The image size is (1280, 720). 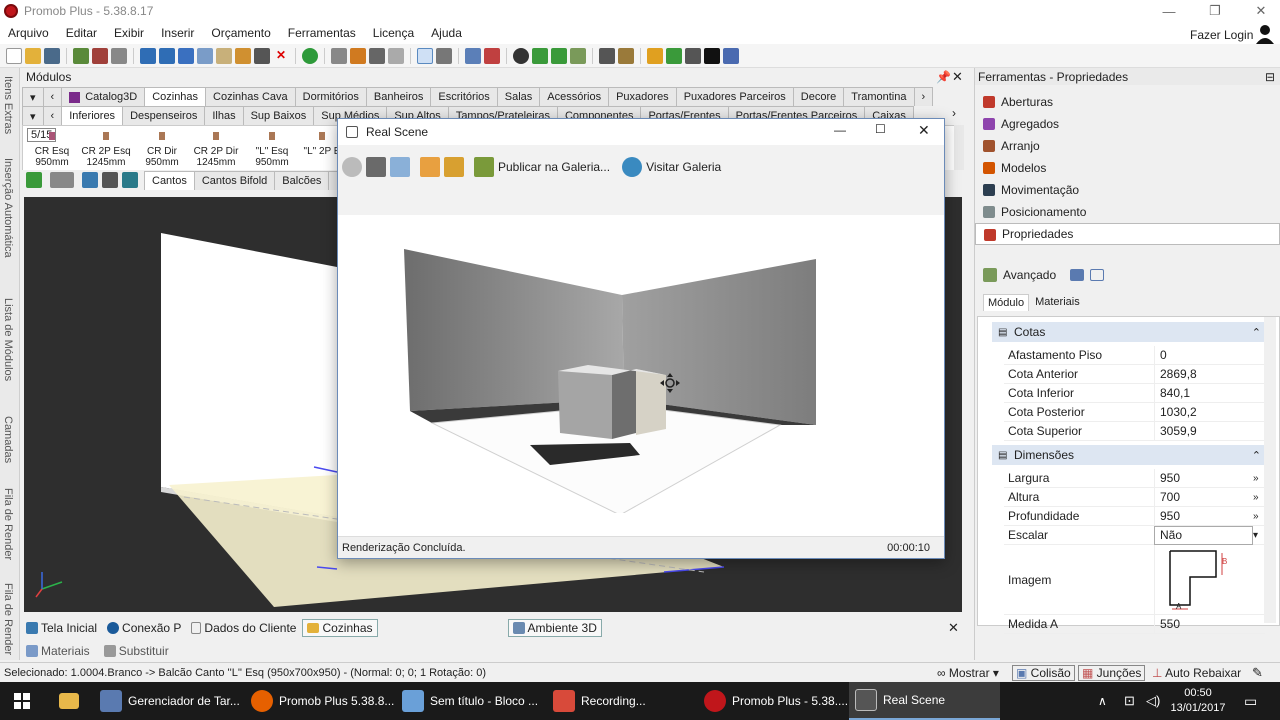 What do you see at coordinates (473, 55) in the screenshot?
I see `shield-icon` at bounding box center [473, 55].